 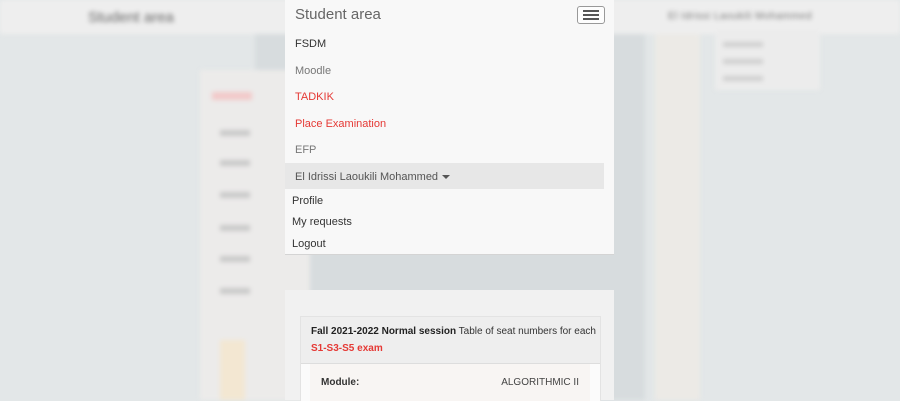 What do you see at coordinates (232, 96) in the screenshot?
I see `background-red-mark` at bounding box center [232, 96].